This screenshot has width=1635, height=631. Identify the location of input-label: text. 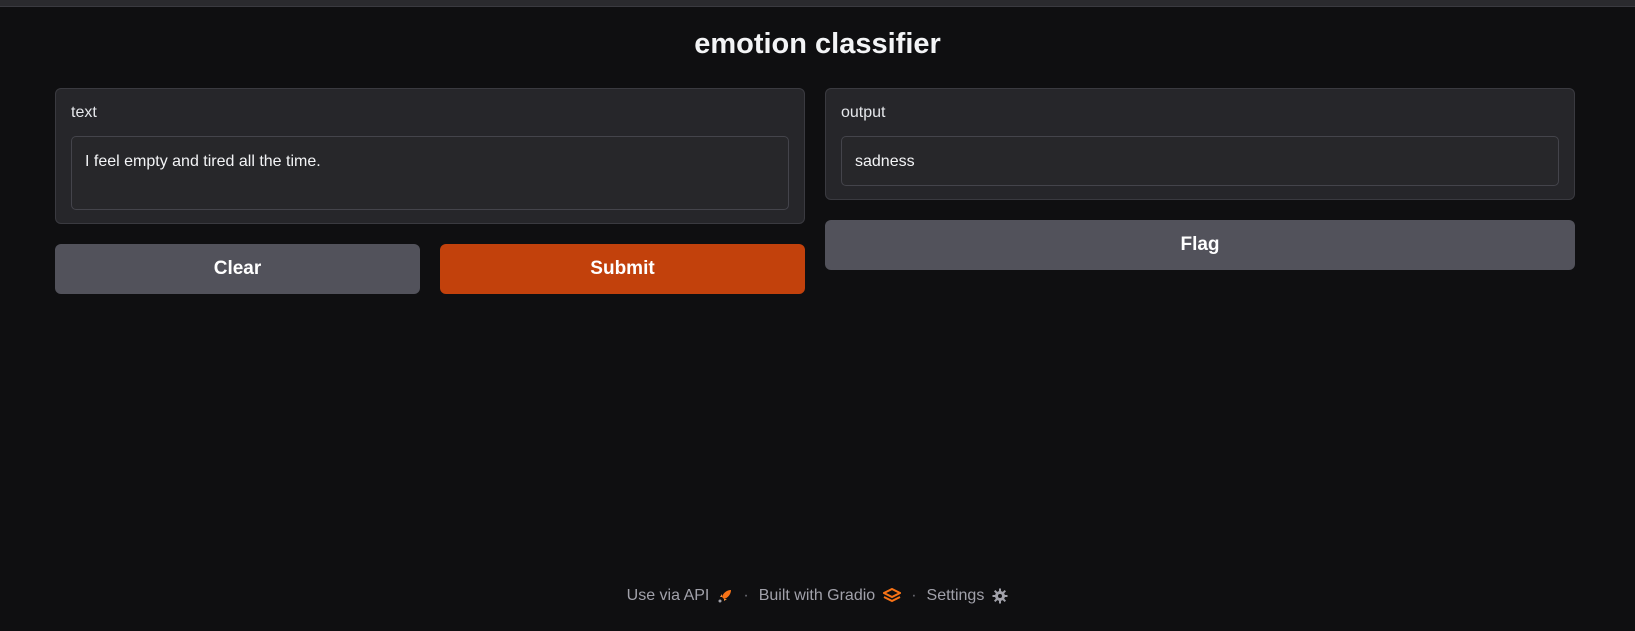
(84, 112).